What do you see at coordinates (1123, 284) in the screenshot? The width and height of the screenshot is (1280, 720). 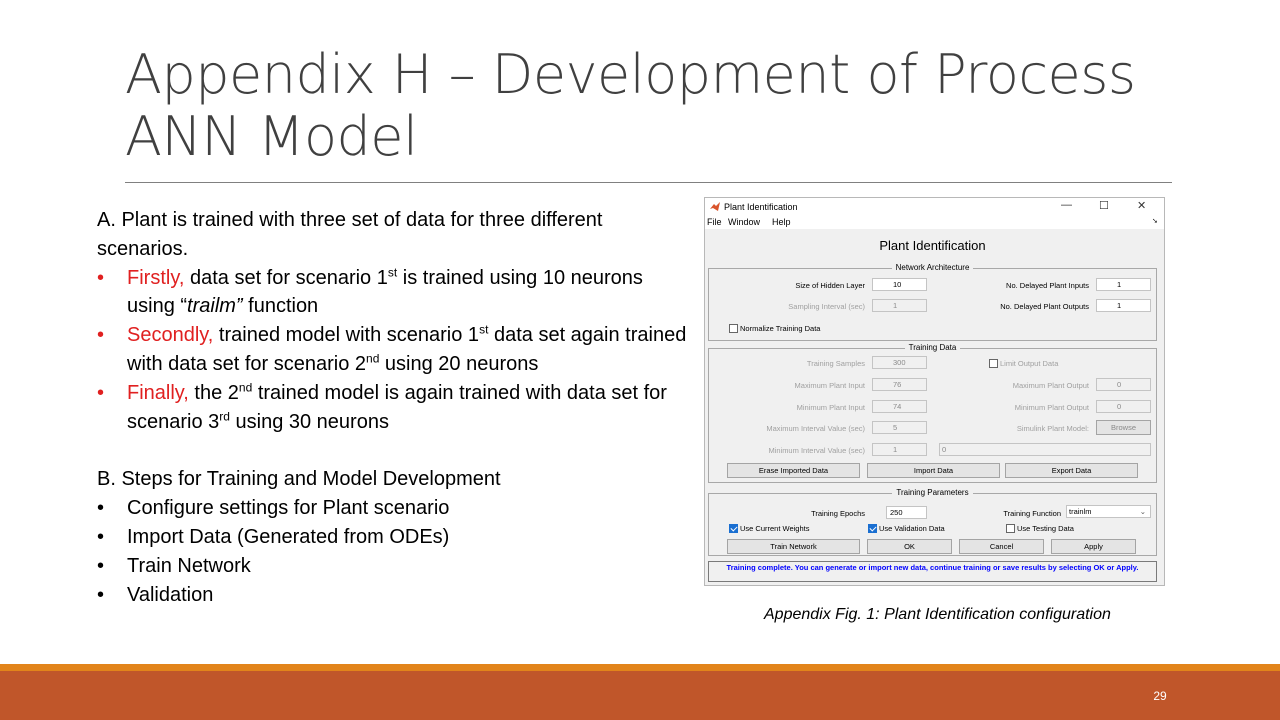 I see `delayed-inputs-input: 1` at bounding box center [1123, 284].